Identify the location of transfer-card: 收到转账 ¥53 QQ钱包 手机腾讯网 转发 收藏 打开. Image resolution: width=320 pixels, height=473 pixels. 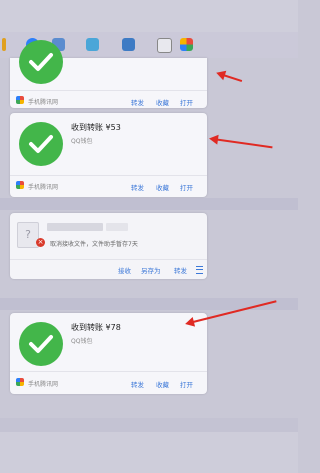
(108, 155).